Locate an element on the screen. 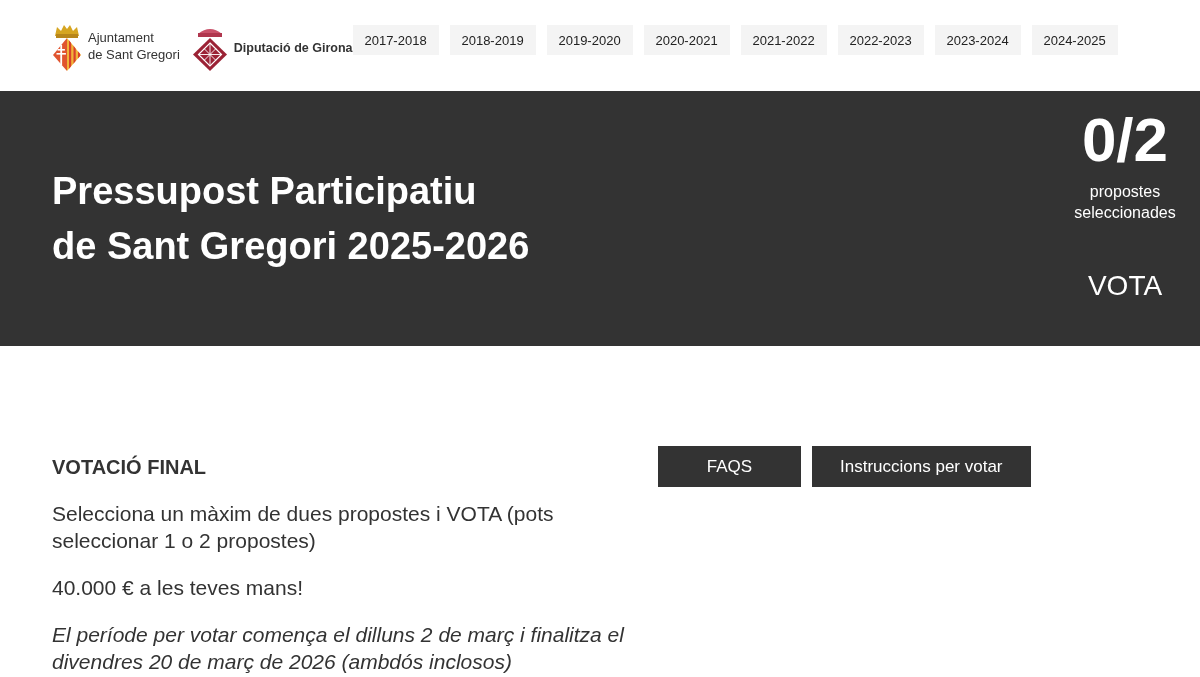  year-link: 2019-2020 is located at coordinates (589, 40).